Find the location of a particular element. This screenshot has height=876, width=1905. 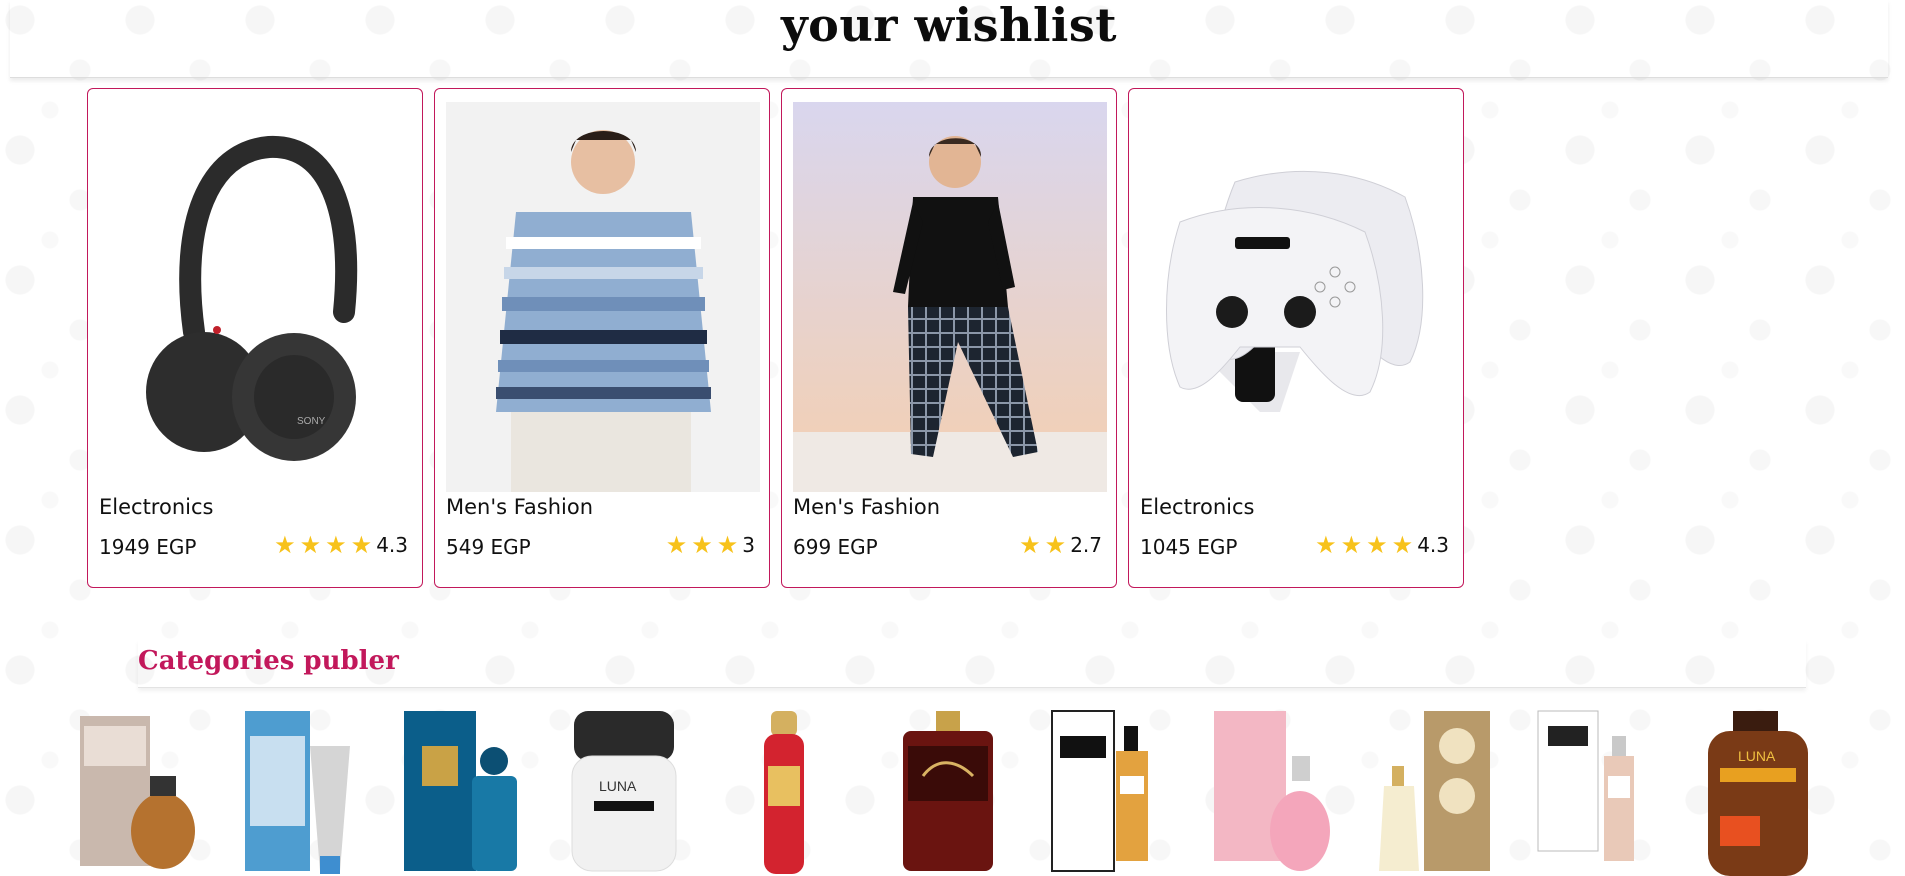

prive-perfume-image is located at coordinates (461, 791).